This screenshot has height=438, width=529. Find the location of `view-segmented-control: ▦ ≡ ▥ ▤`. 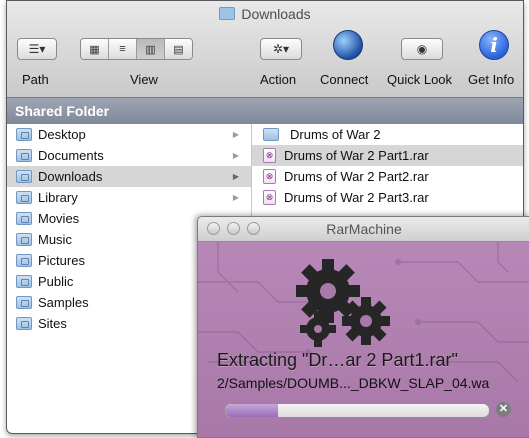

view-segmented-control: ▦ ≡ ▥ ▤ is located at coordinates (136, 49).